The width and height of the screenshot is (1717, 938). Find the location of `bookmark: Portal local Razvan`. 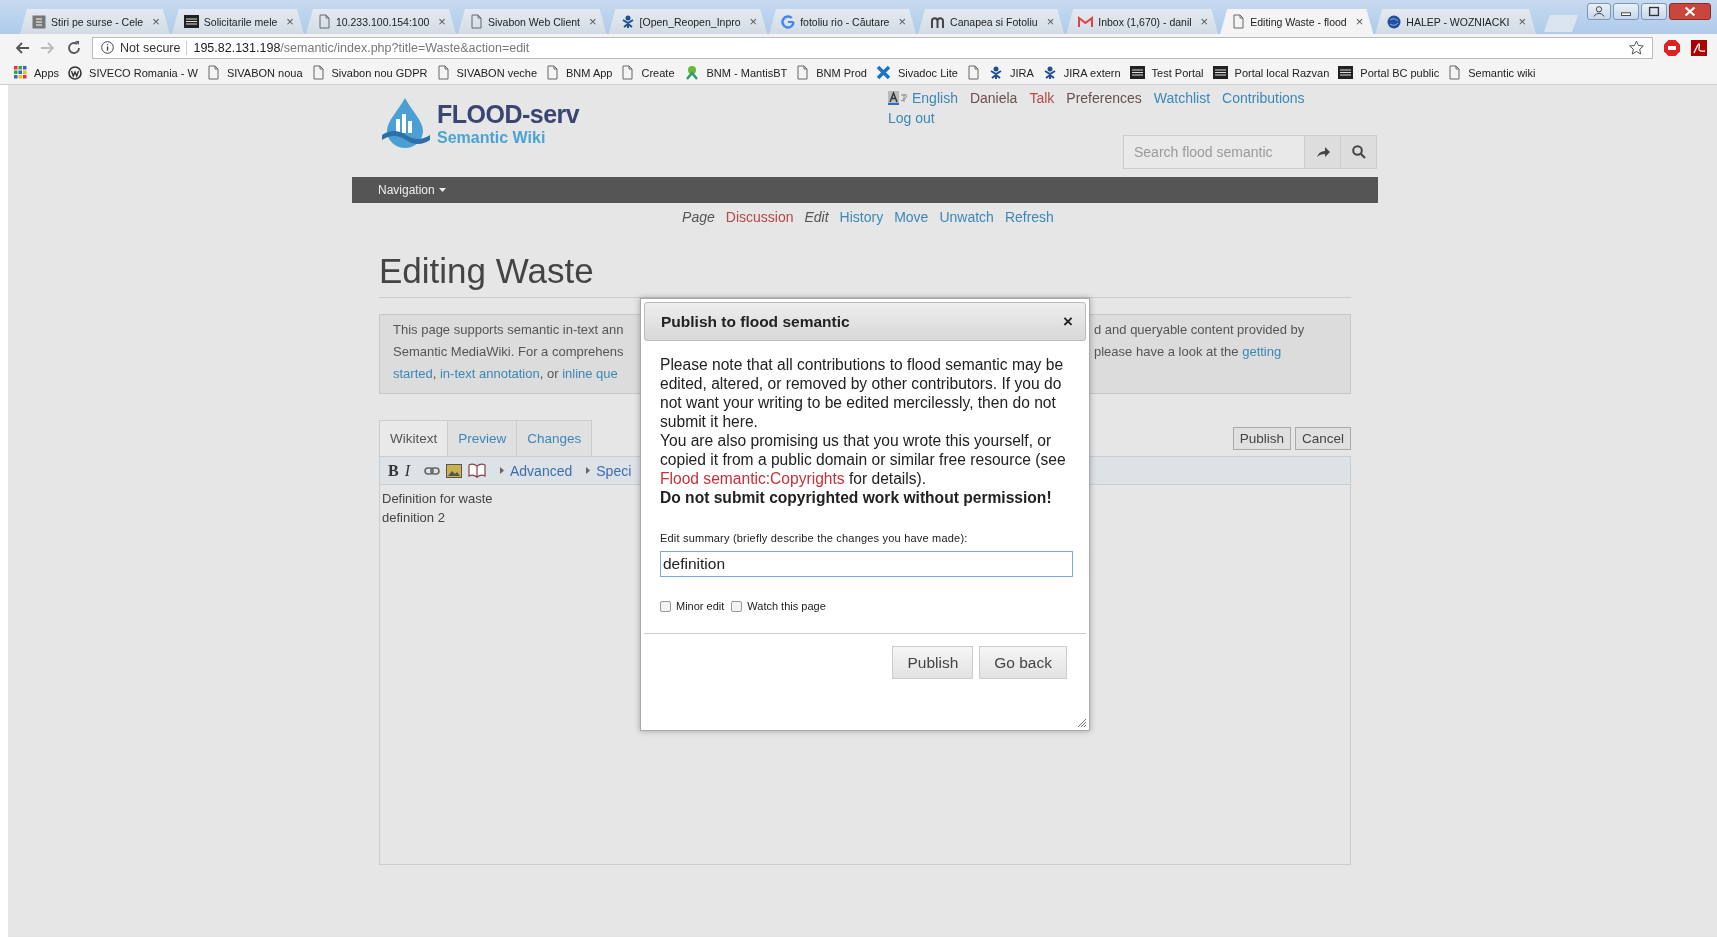

bookmark: Portal local Razvan is located at coordinates (1282, 72).